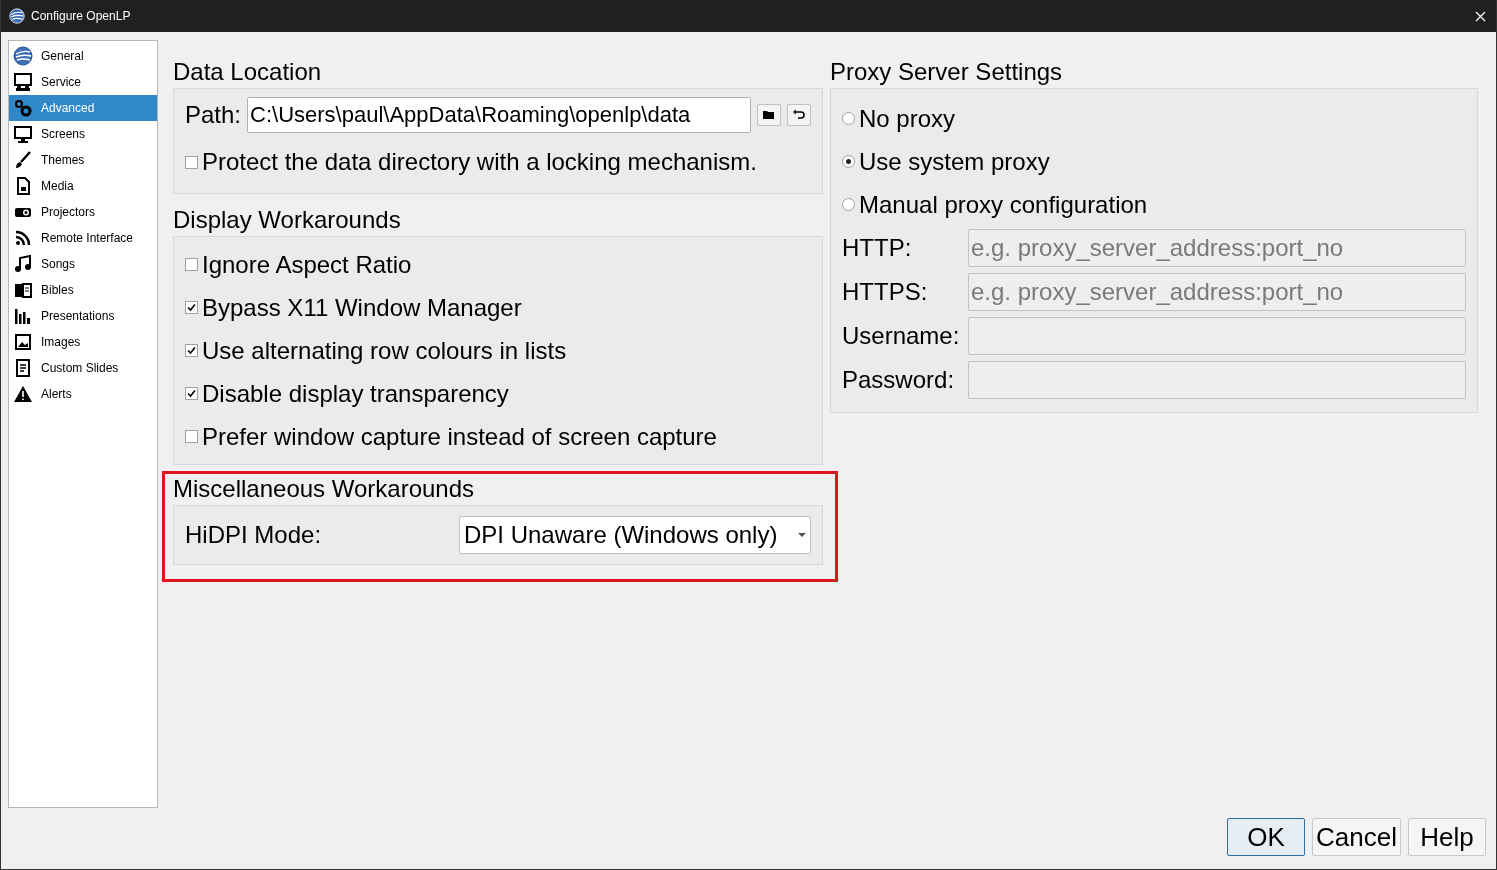  Describe the element at coordinates (83, 342) in the screenshot. I see `sidebar-item: Images` at that location.